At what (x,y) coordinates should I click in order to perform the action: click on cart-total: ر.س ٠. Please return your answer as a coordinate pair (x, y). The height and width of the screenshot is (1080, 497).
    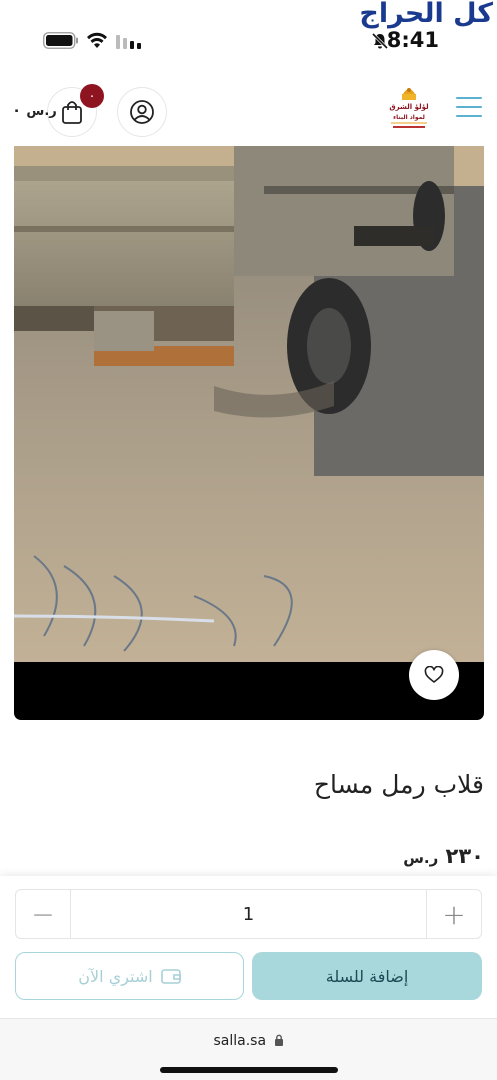
    Looking at the image, I should click on (34, 110).